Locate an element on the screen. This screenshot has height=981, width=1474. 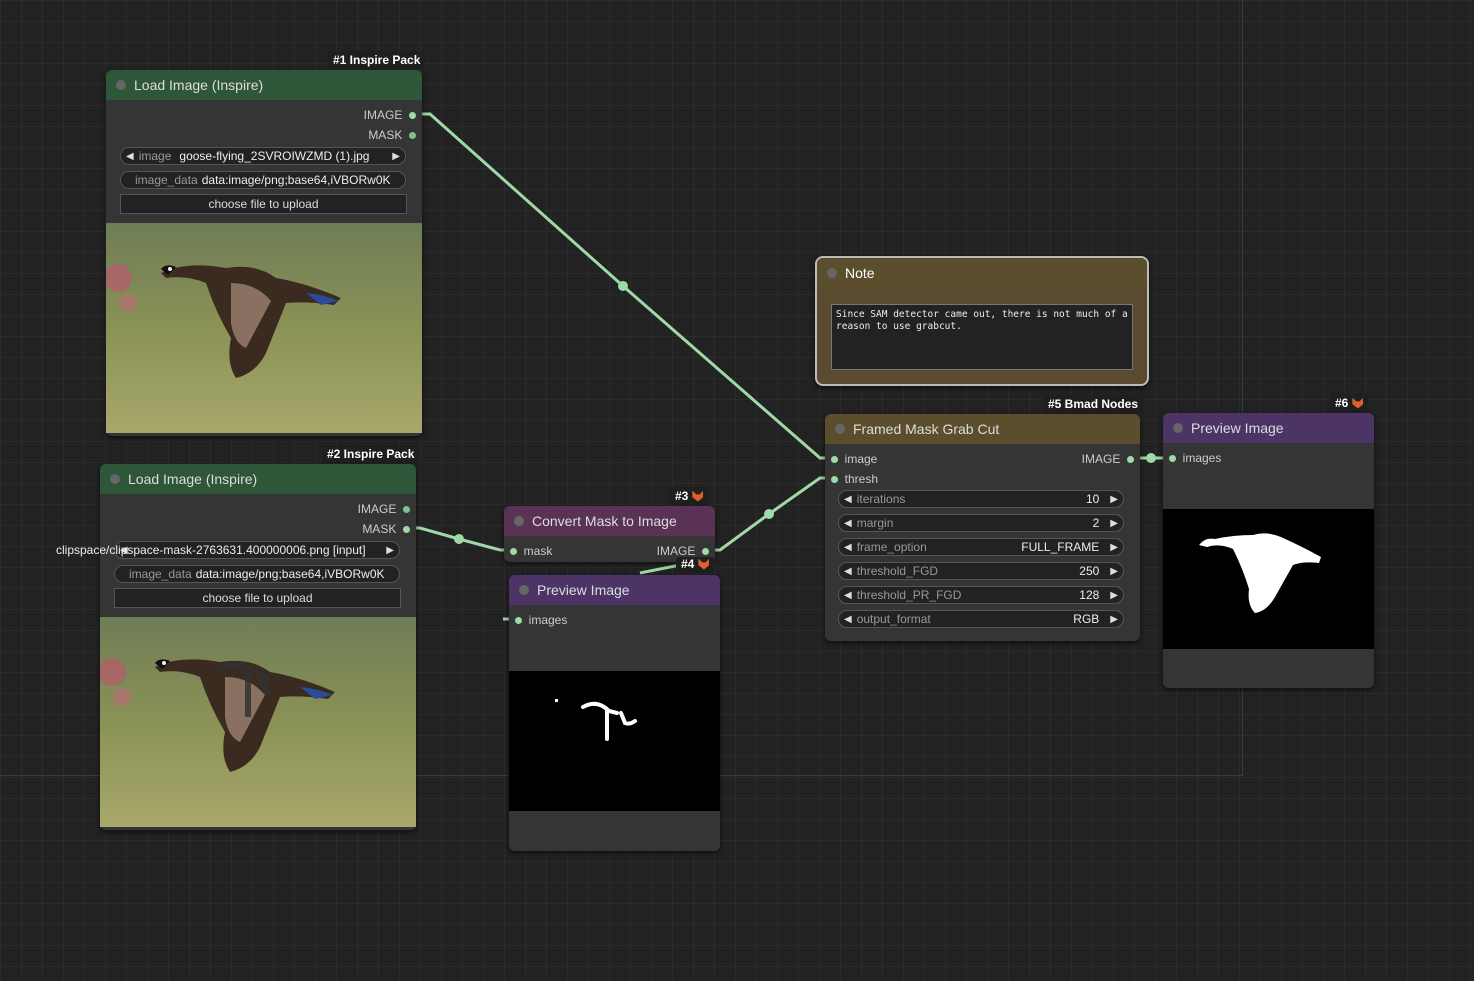
widget-label: iterations is located at coordinates (881, 499).